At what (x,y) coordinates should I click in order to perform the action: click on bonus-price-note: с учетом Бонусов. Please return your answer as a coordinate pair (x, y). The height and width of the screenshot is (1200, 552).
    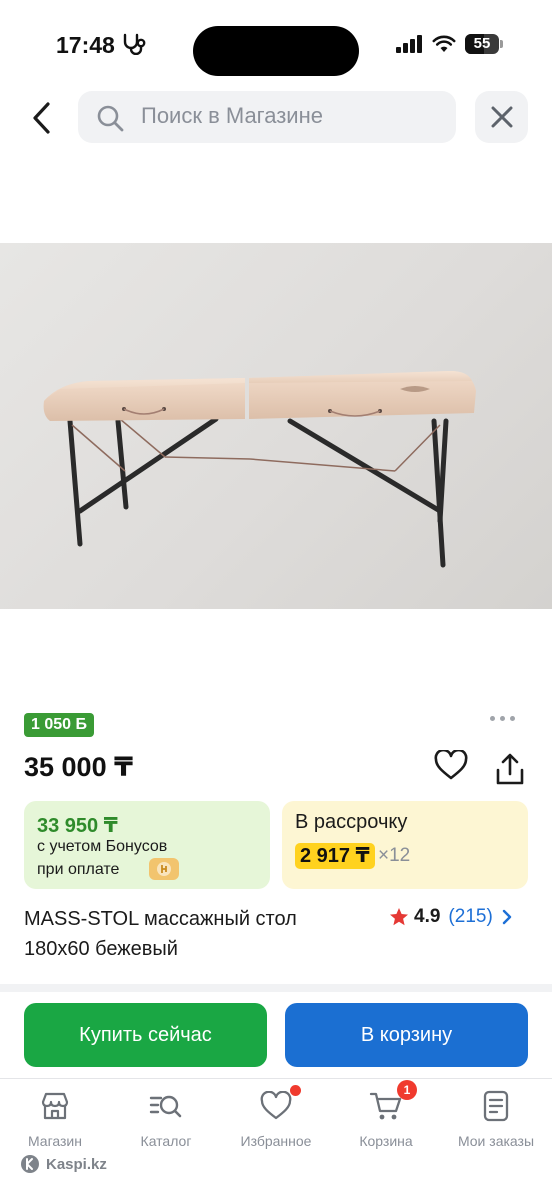
    Looking at the image, I should click on (102, 846).